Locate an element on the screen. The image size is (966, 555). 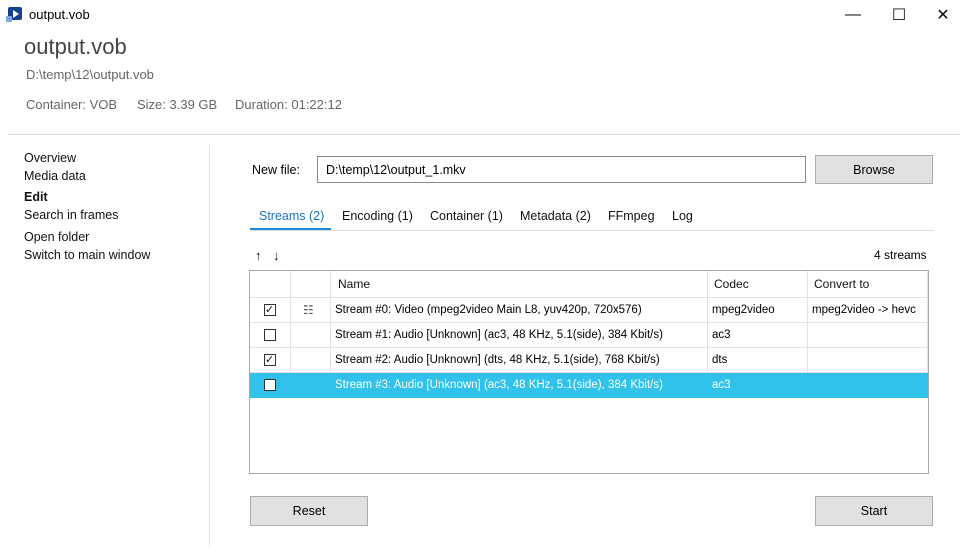
tab-metadata: Metadata (2) is located at coordinates (555, 216).